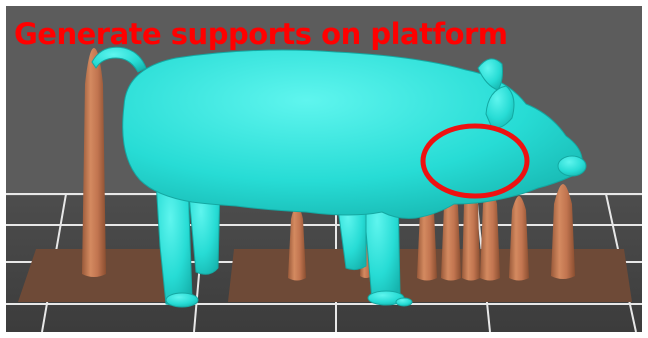  I want to click on support-pillar, so click(94, 162).